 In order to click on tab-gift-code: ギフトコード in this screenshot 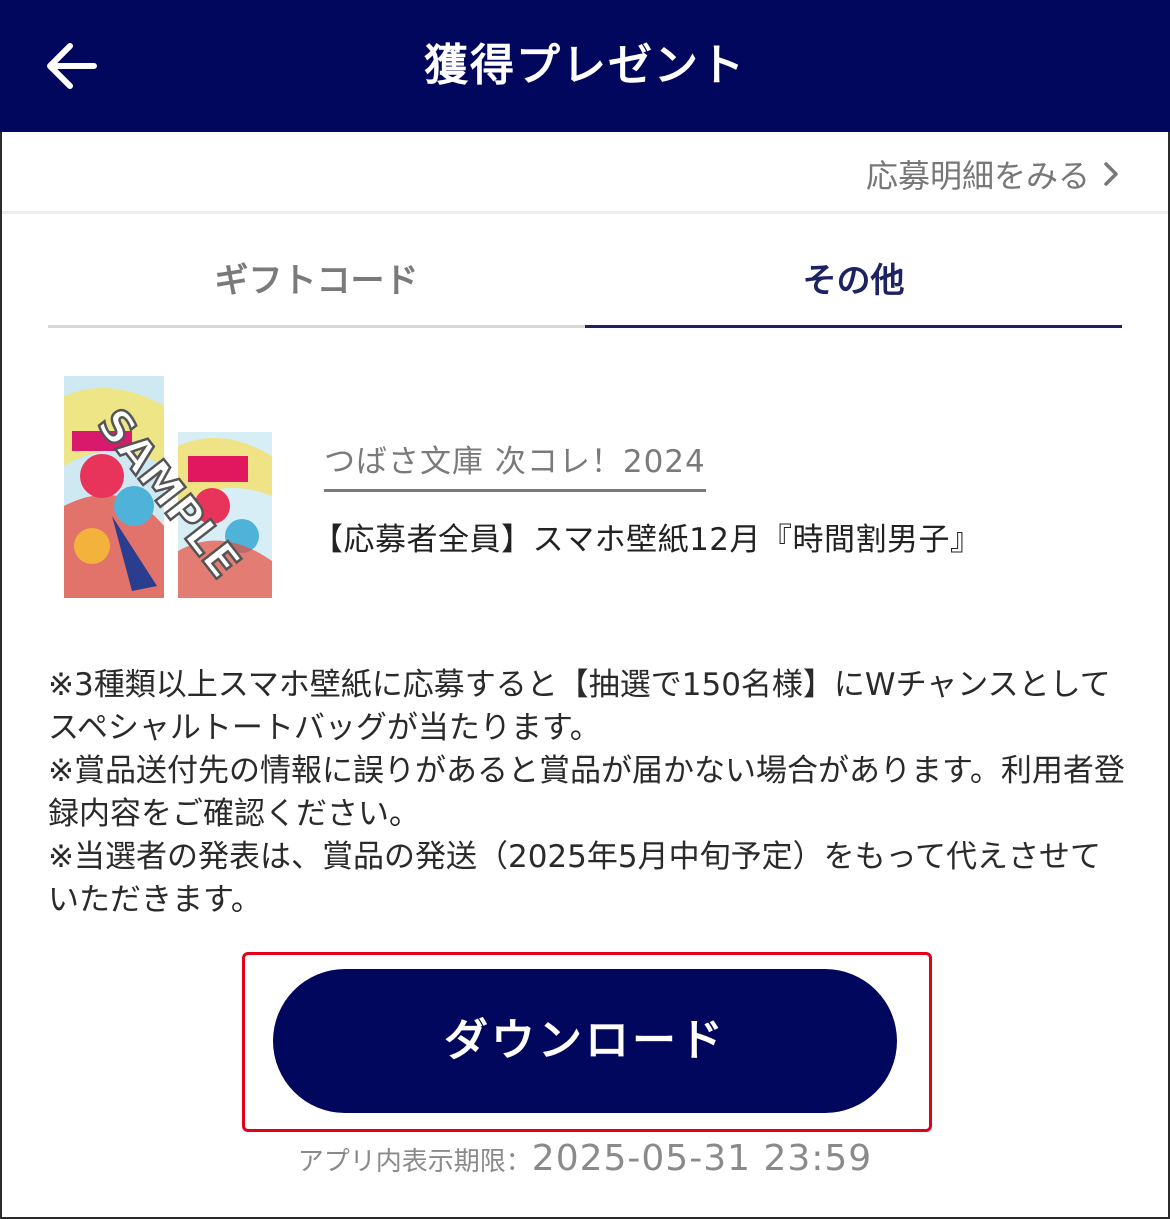, I will do `click(316, 288)`.